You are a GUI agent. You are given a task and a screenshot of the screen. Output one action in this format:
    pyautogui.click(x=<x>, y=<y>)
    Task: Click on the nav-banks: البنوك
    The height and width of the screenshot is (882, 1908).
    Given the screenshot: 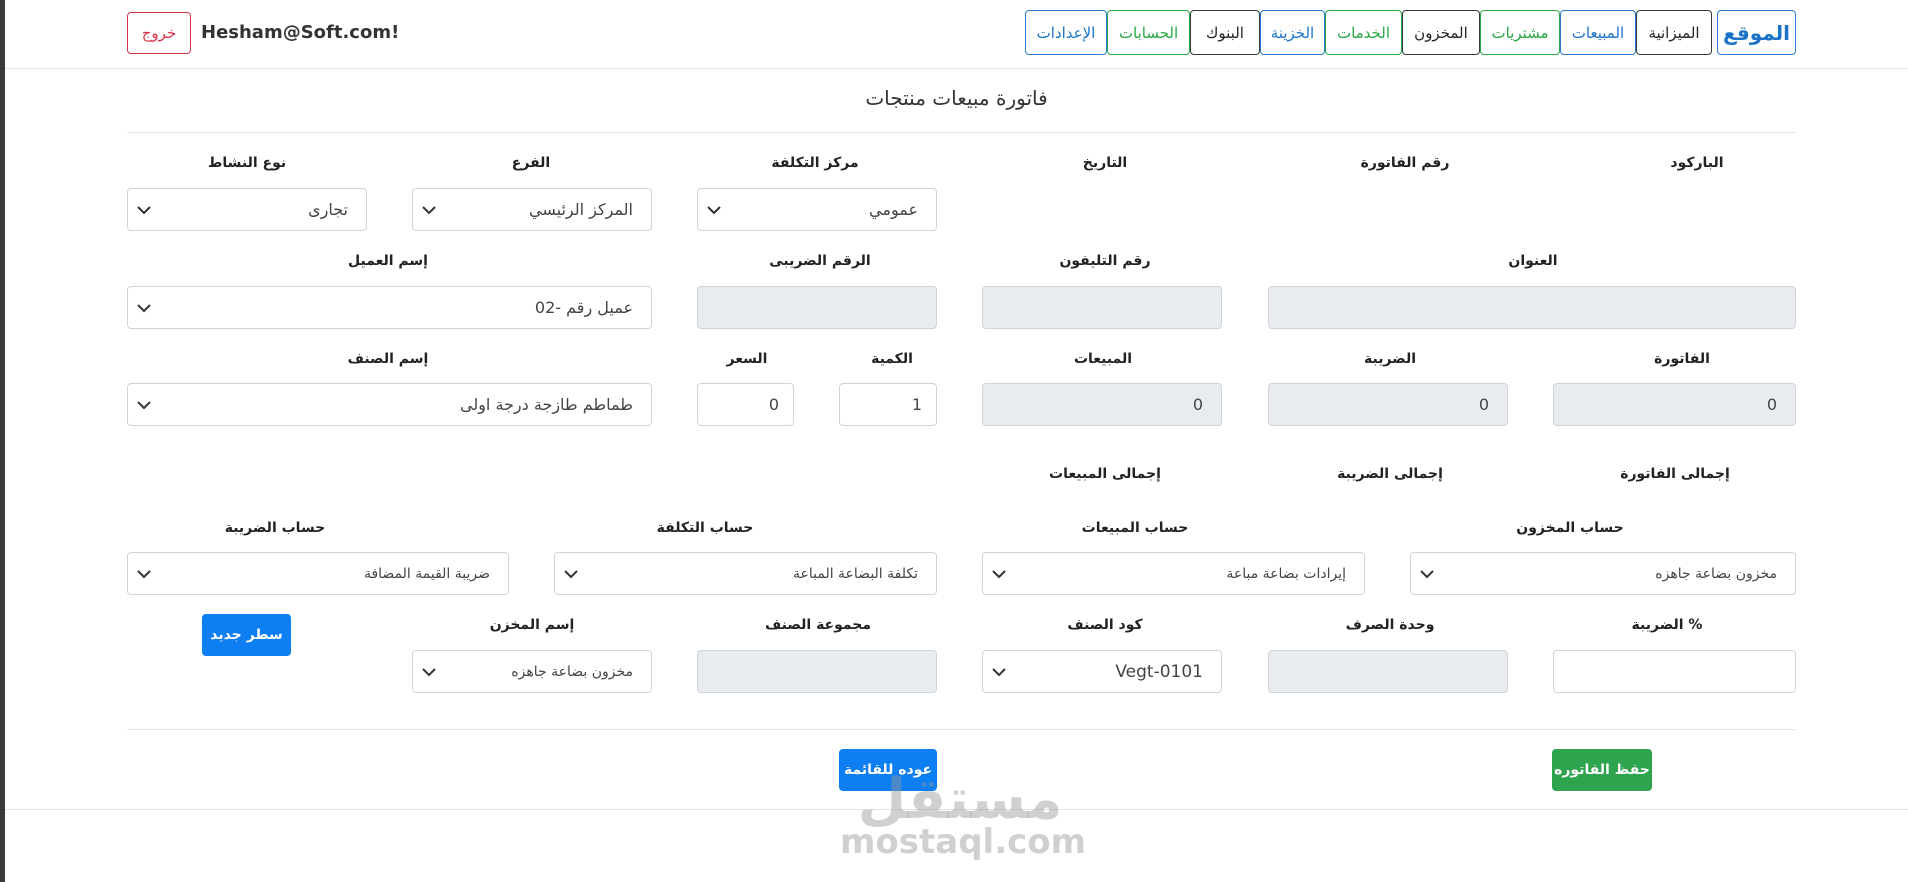 What is the action you would take?
    pyautogui.click(x=1225, y=32)
    